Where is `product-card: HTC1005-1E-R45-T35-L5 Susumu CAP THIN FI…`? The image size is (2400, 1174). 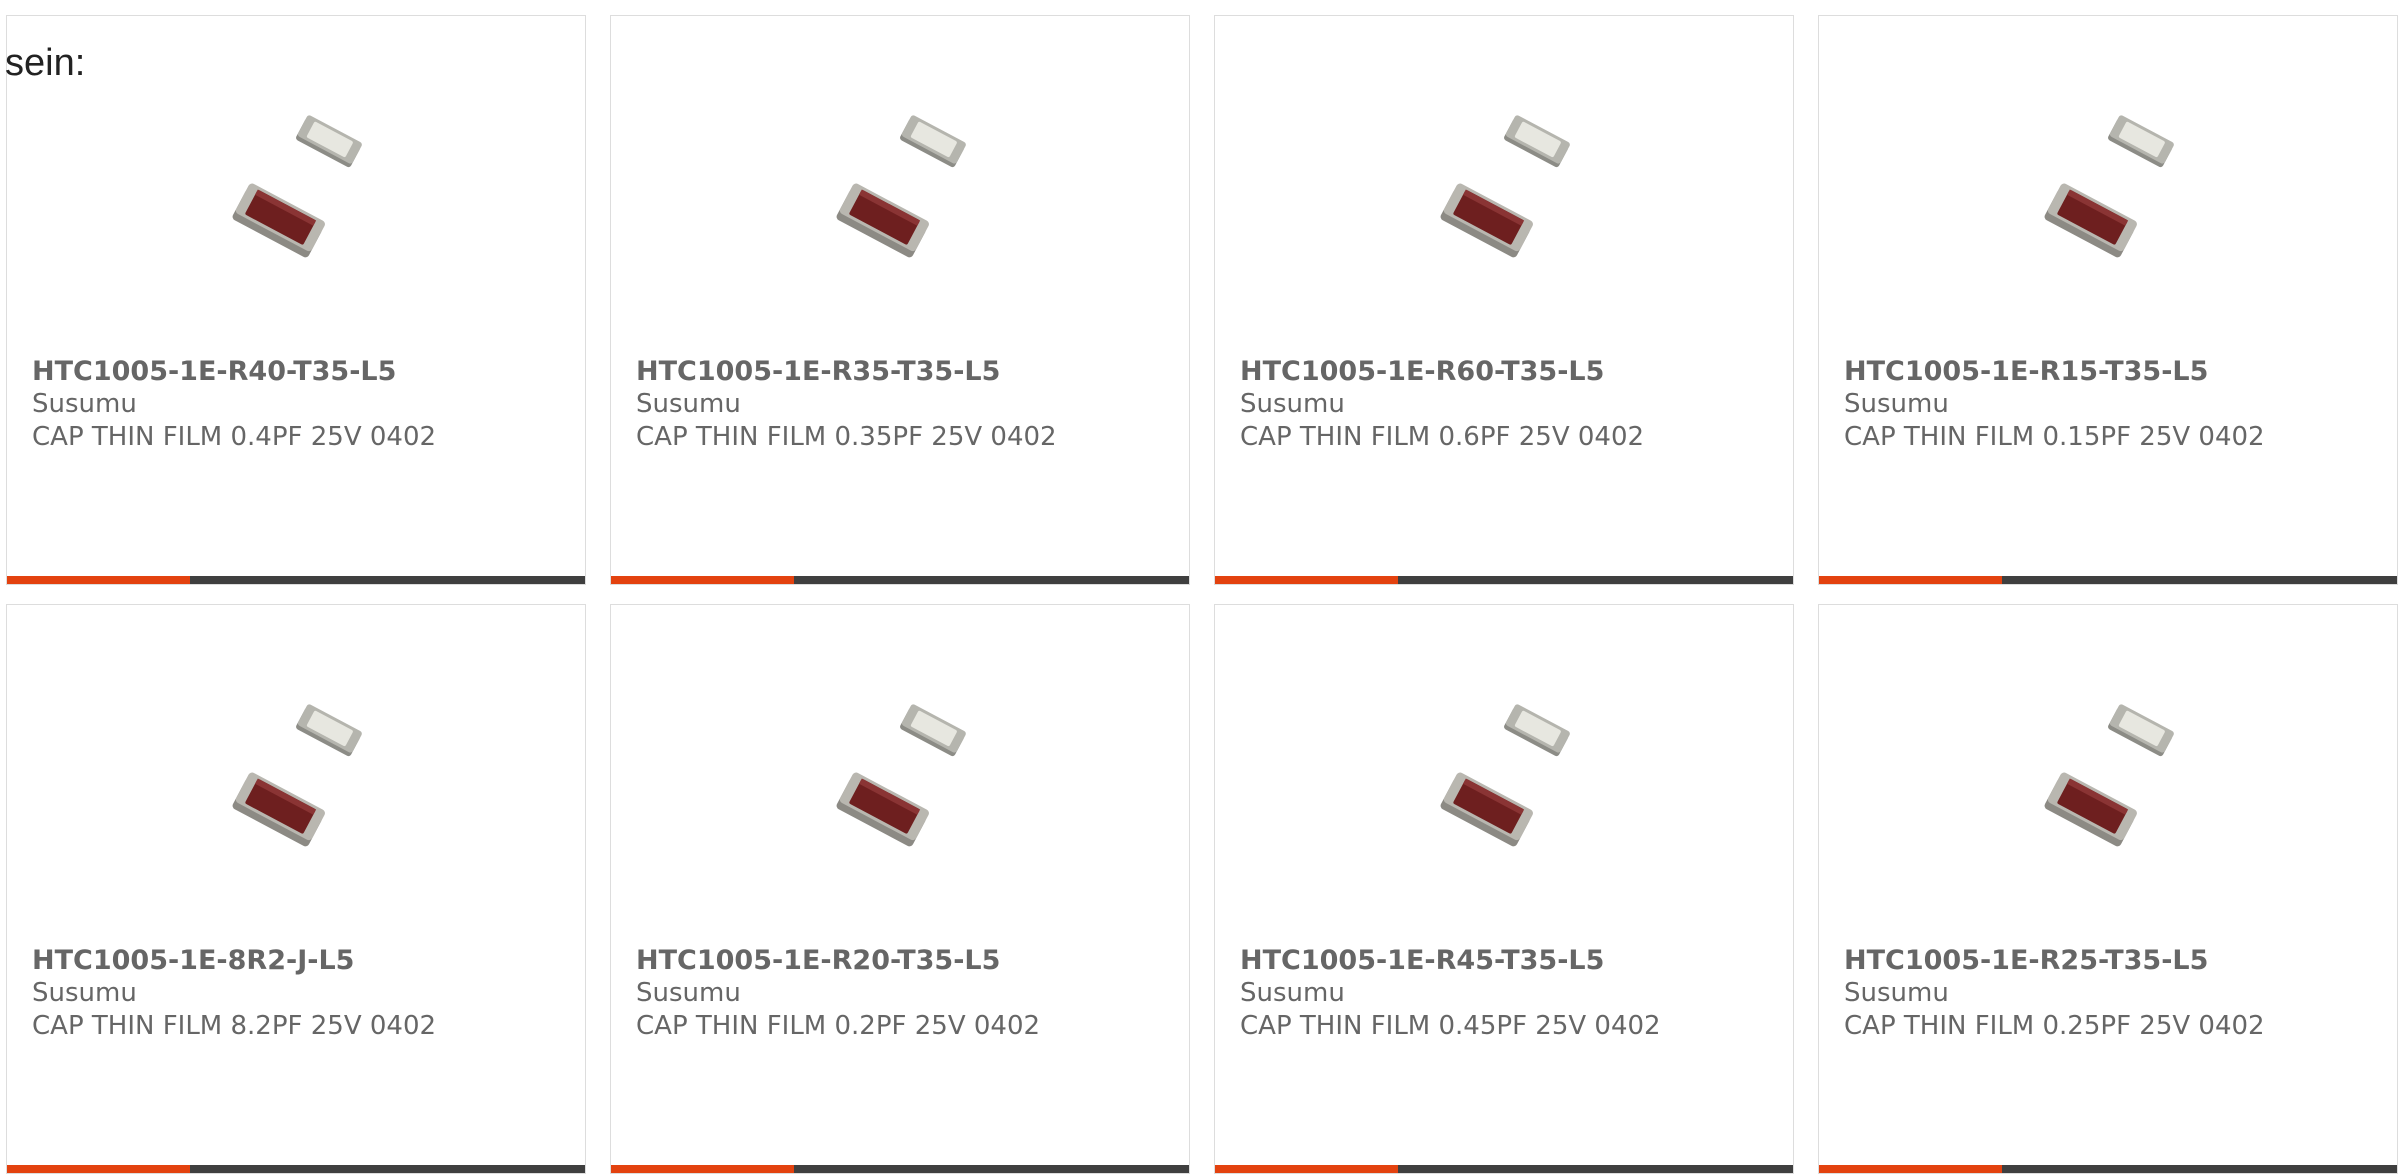 product-card: HTC1005-1E-R45-T35-L5 Susumu CAP THIN FI… is located at coordinates (1504, 889).